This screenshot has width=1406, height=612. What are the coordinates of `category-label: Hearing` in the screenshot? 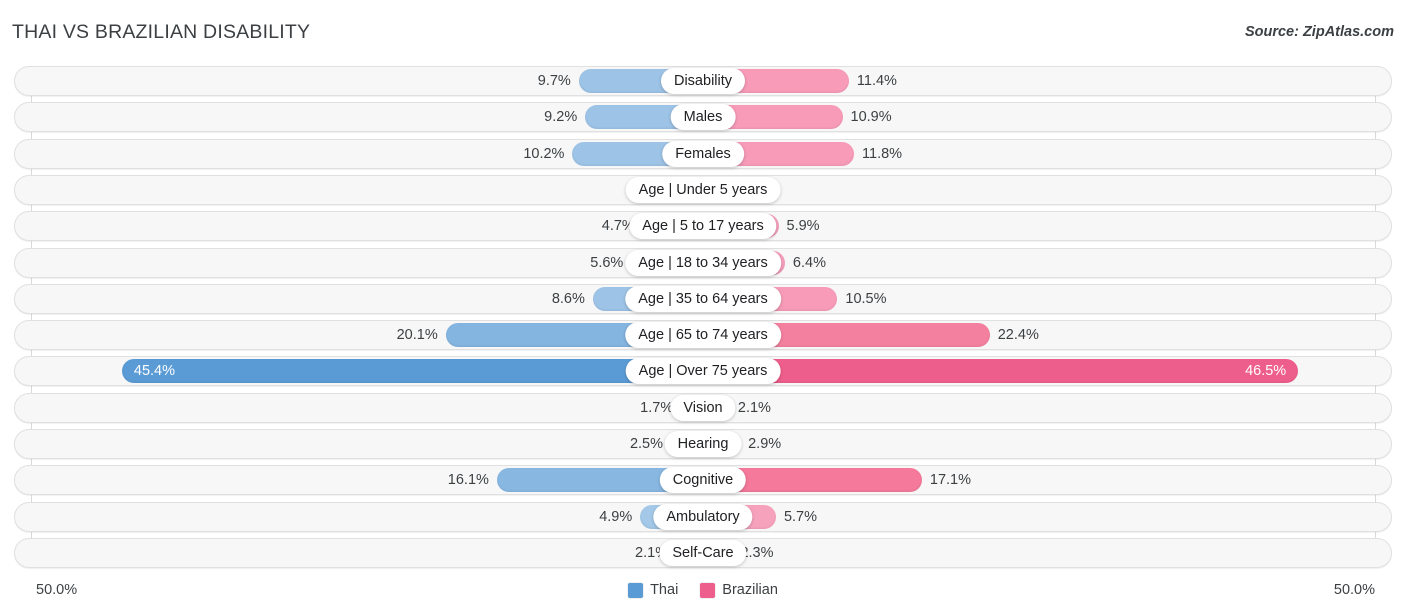 It's located at (703, 444).